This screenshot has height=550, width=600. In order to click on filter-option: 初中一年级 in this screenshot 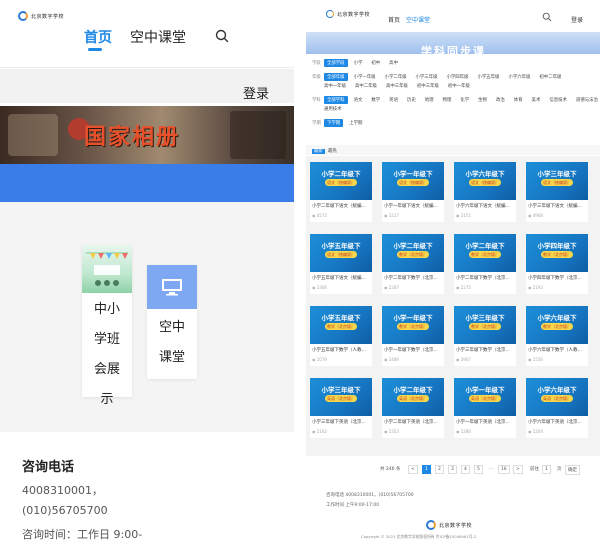, I will do `click(459, 86)`.